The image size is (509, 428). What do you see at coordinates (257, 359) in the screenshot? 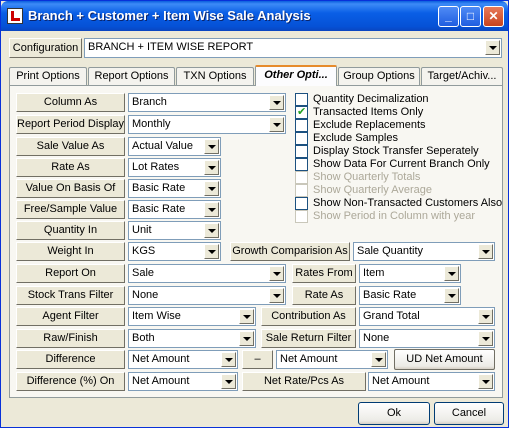
I see `difference-dash: –` at bounding box center [257, 359].